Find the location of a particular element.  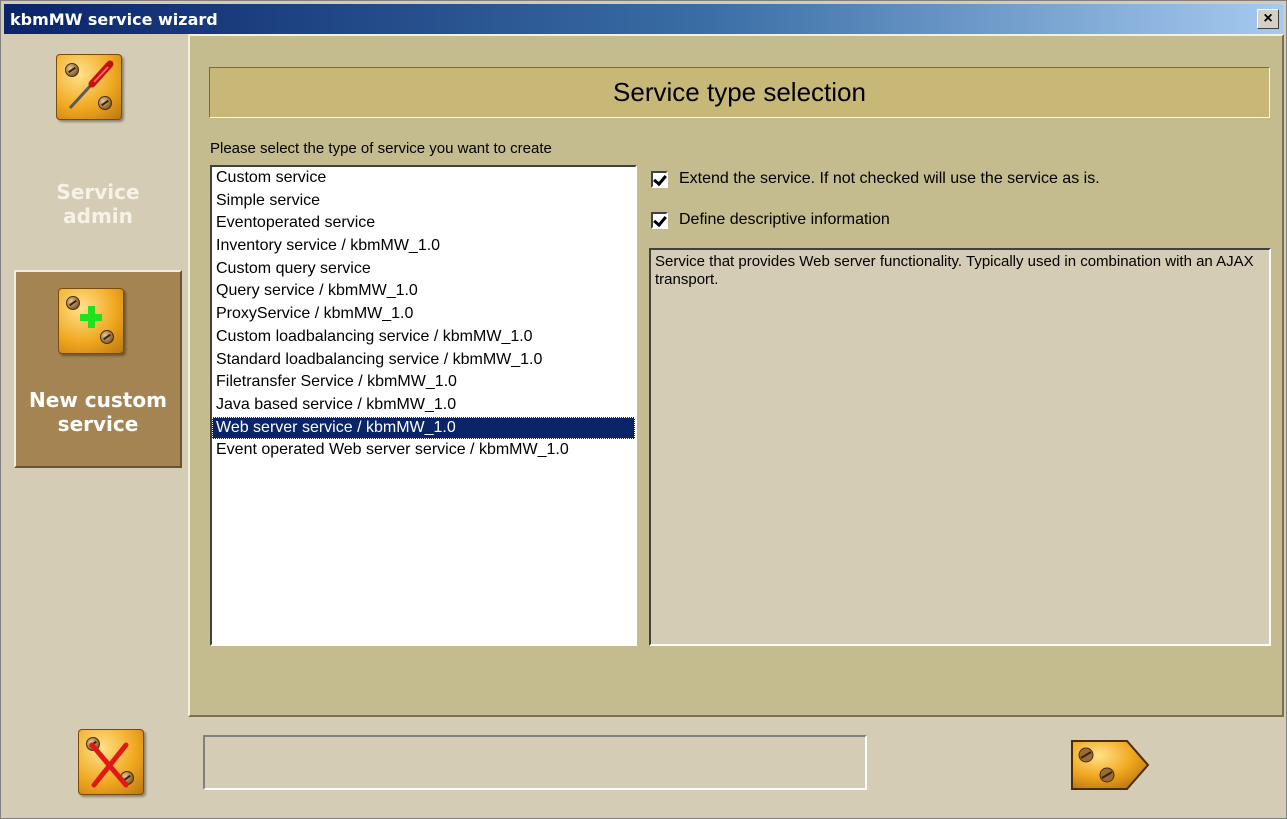

page-title: Service type selection is located at coordinates (739, 92).